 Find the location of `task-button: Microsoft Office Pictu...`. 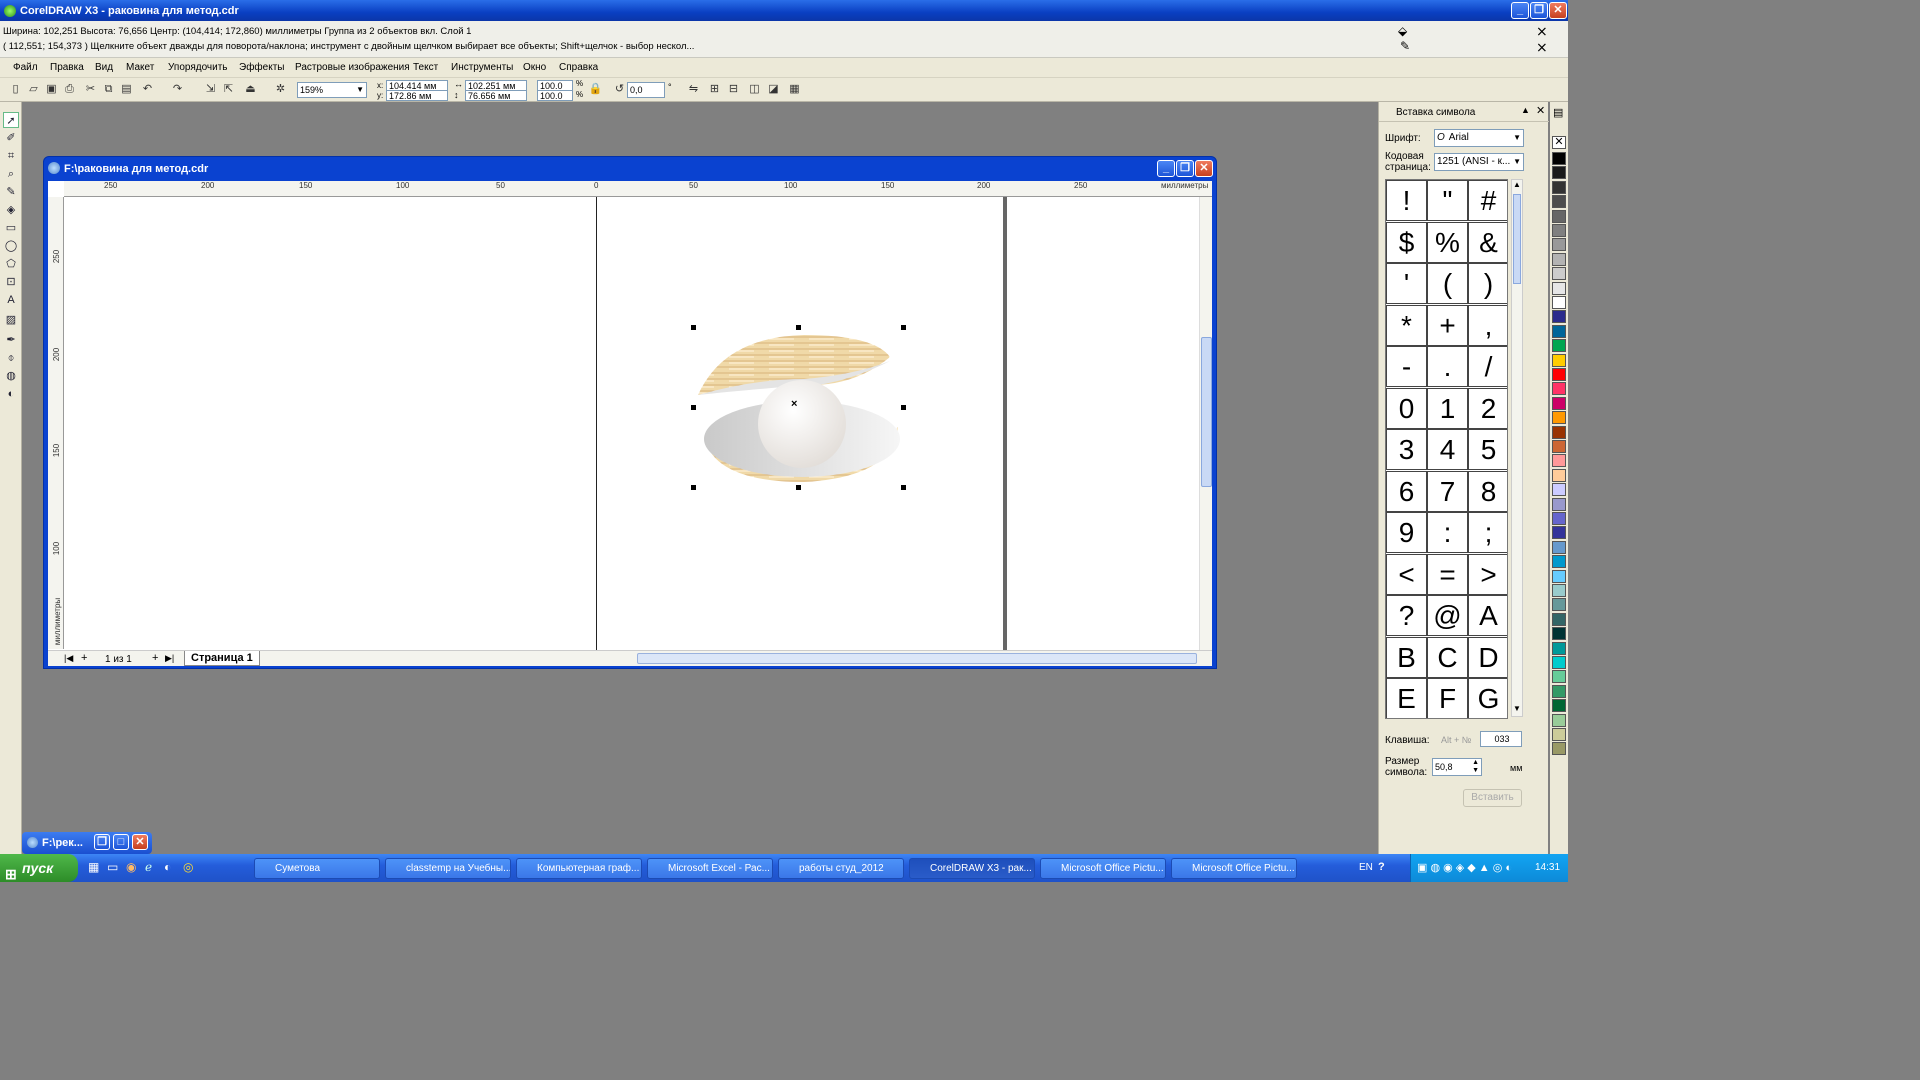

task-button: Microsoft Office Pictu... is located at coordinates (1103, 868).